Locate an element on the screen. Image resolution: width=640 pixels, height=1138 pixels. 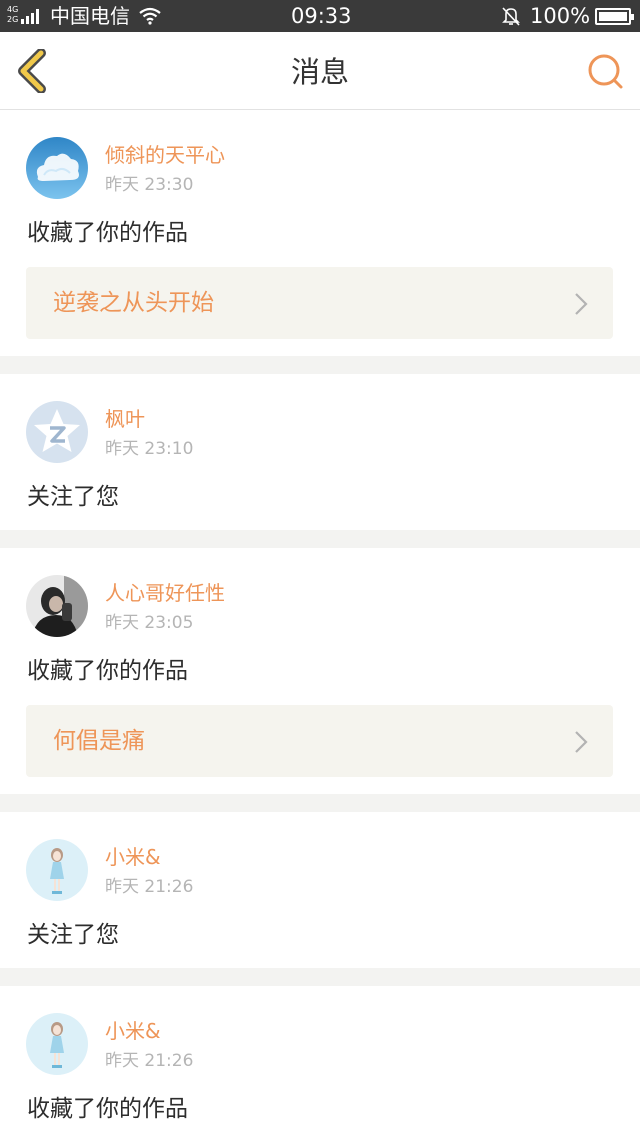
message-card: 小米& 昨天 21:26 关注了您 is located at coordinates (320, 890).